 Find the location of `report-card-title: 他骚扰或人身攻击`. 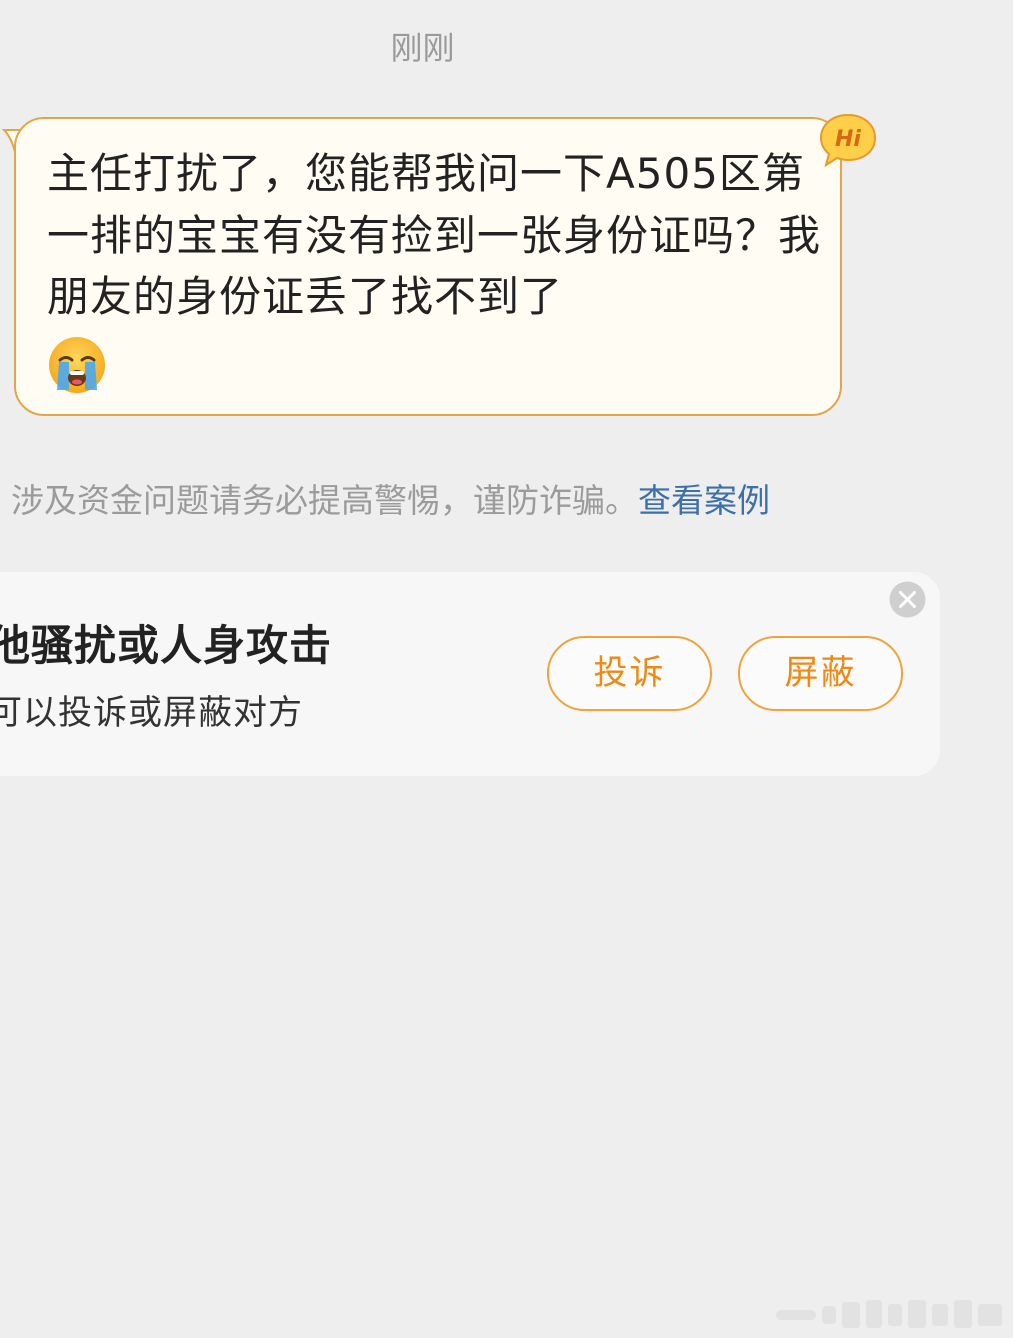

report-card-title: 他骚扰或人身攻击 is located at coordinates (166, 645).